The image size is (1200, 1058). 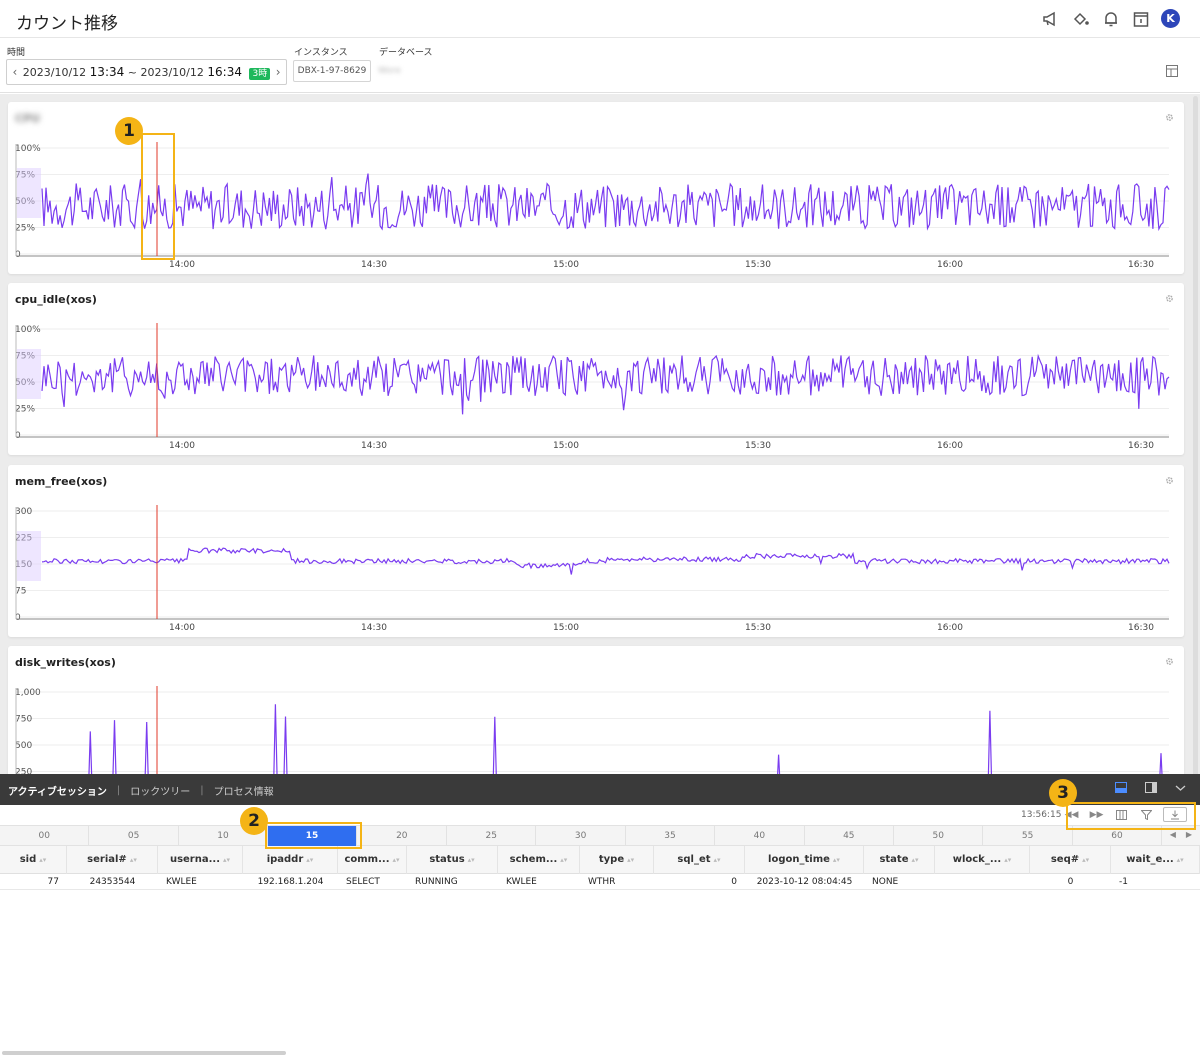 I want to click on callout-badge-2: 2, so click(x=254, y=821).